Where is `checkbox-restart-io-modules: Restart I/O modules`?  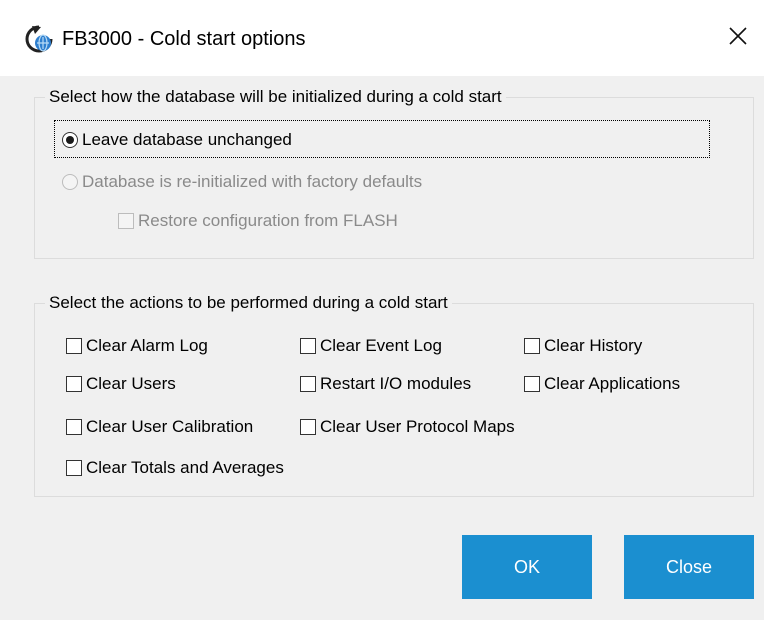 checkbox-restart-io-modules: Restart I/O modules is located at coordinates (385, 384).